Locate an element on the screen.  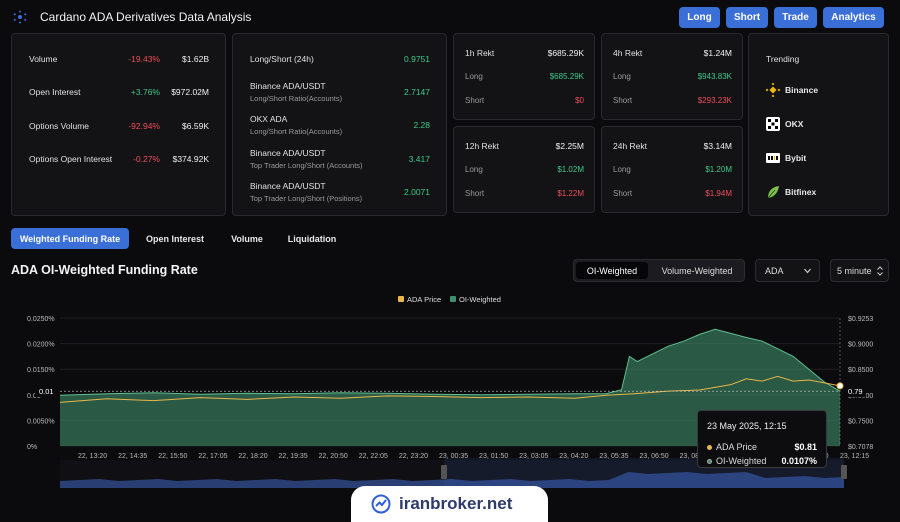
stat-value: $972.02M is located at coordinates (190, 92).